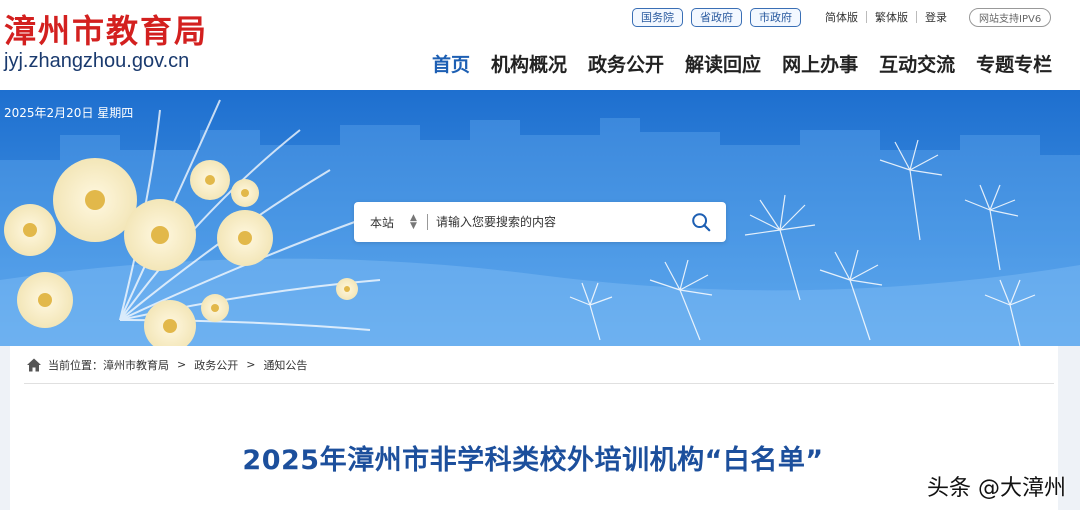  I want to click on search-box: 本站 ▲ ▼, so click(540, 222).